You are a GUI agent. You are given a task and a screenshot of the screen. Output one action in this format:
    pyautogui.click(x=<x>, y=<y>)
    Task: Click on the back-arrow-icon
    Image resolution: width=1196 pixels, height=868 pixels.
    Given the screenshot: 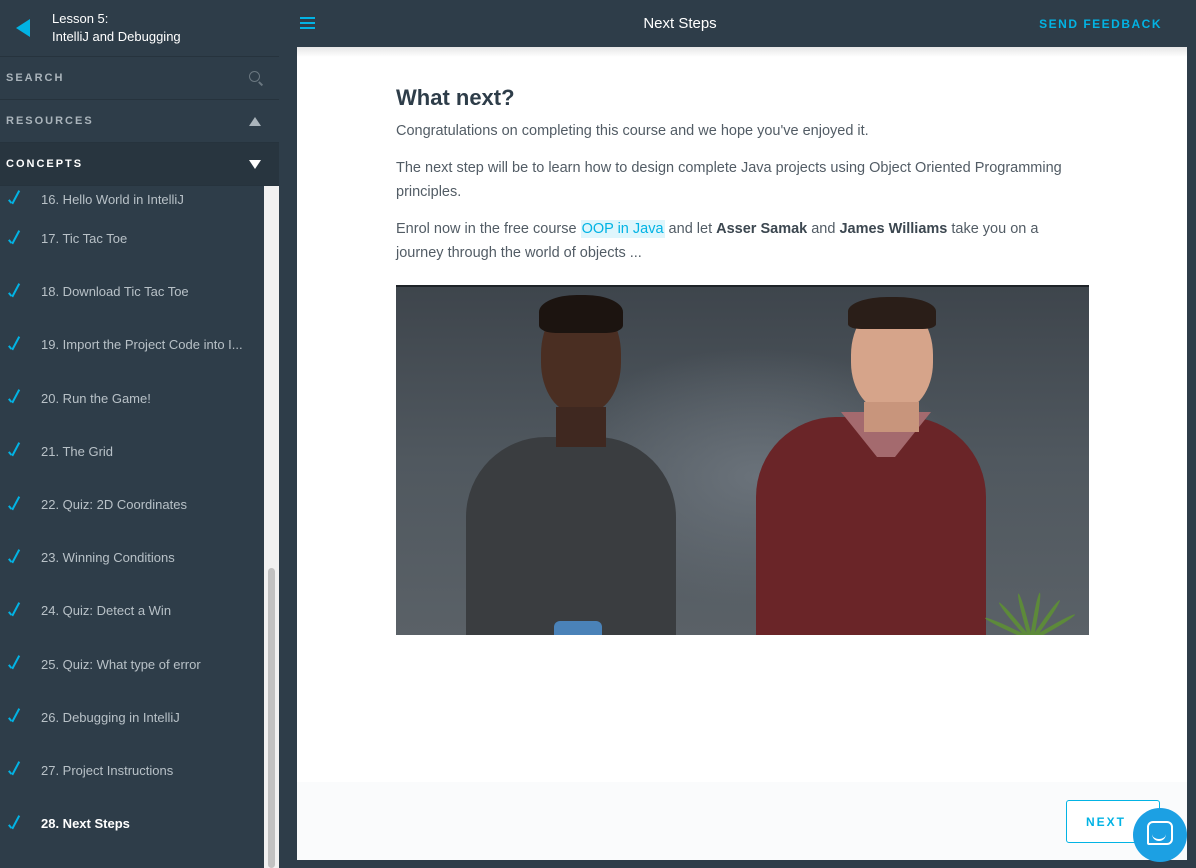 What is the action you would take?
    pyautogui.click(x=22, y=28)
    